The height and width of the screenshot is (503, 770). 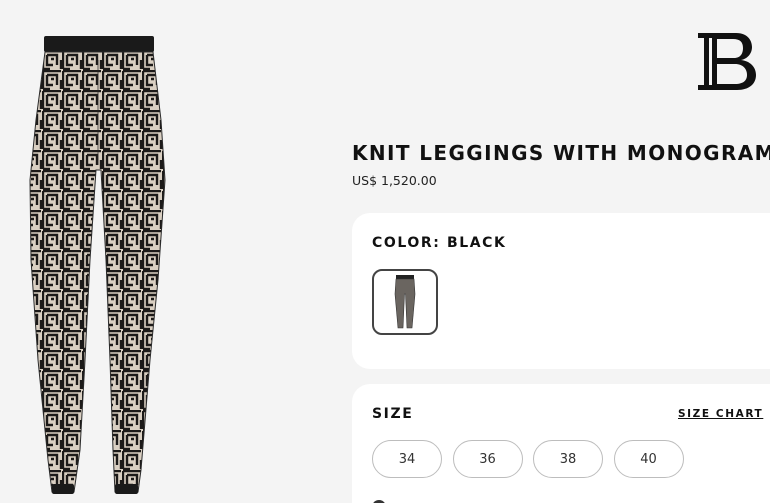 I want to click on balmain-b-monogram-logo, so click(x=728, y=62).